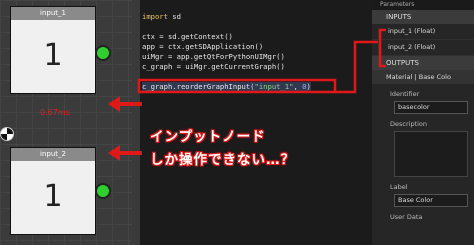  What do you see at coordinates (237, 86) in the screenshot?
I see `highlight-box` at bounding box center [237, 86].